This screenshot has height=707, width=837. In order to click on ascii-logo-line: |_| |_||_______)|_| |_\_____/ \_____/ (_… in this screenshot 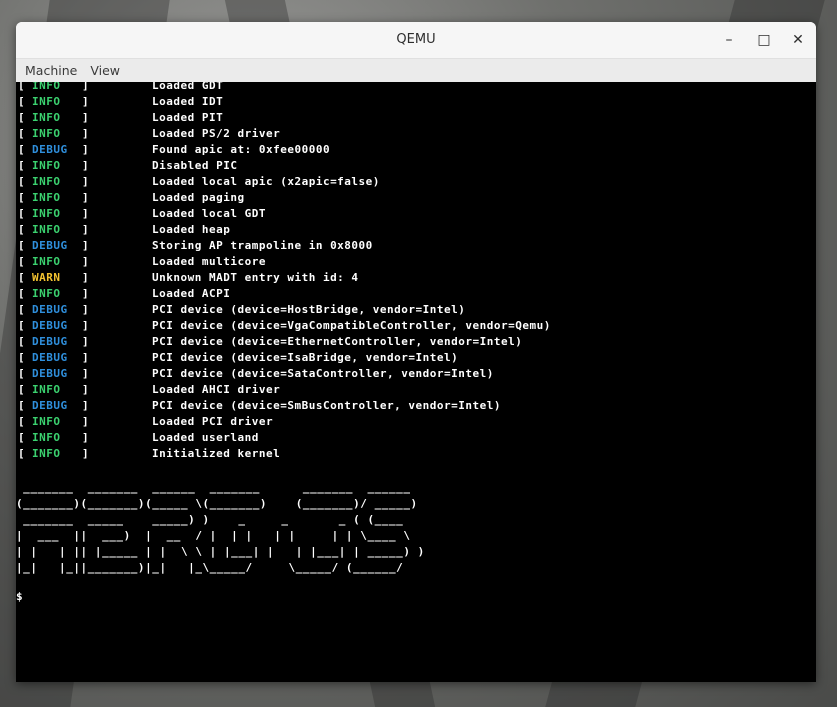, I will do `click(213, 567)`.